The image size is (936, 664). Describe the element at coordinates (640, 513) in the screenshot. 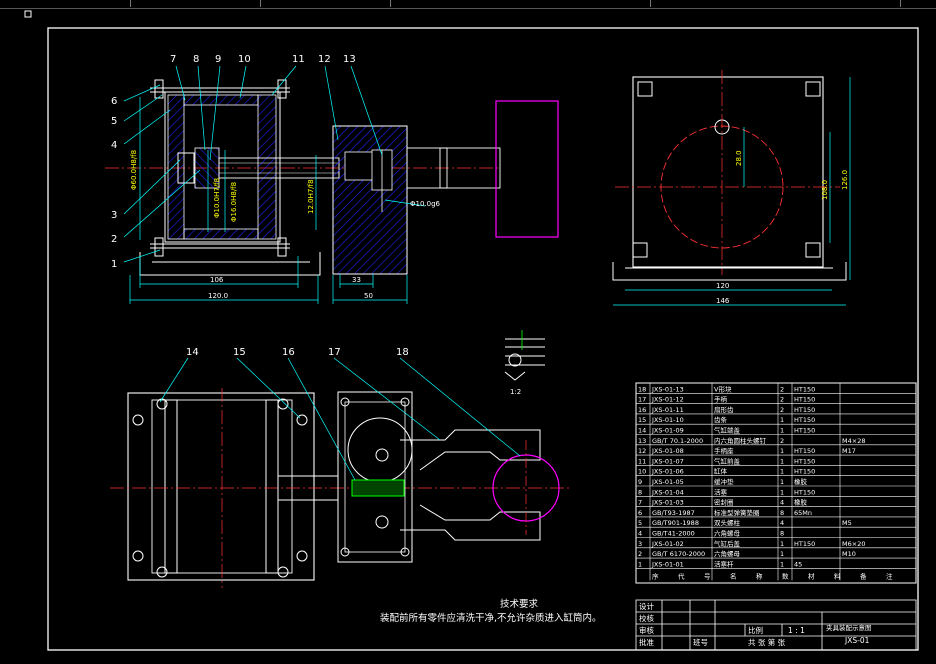

I see `bom-no: 6` at that location.